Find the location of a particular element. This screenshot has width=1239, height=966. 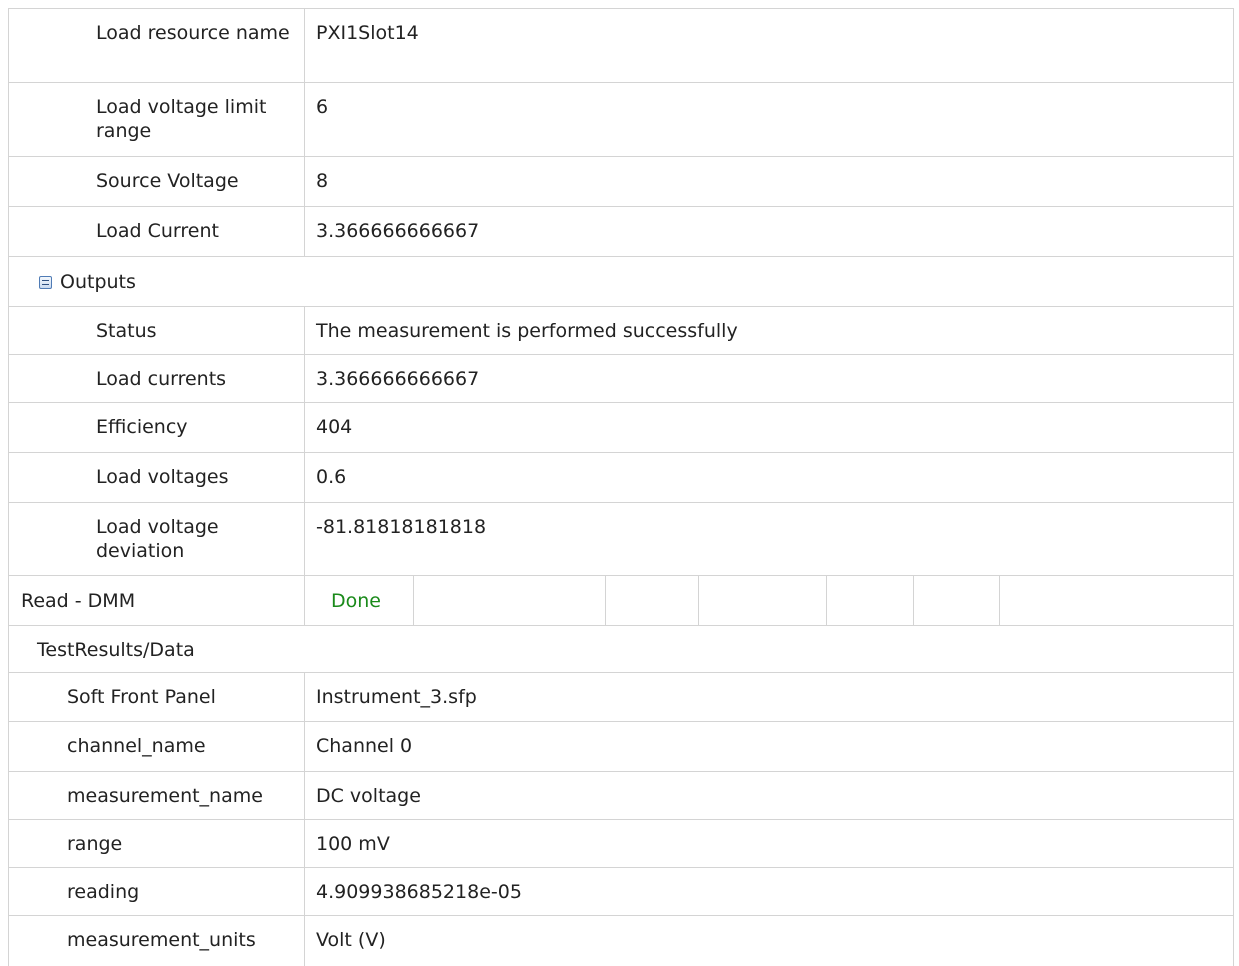

step-row: Read - DMM Done is located at coordinates (621, 601).